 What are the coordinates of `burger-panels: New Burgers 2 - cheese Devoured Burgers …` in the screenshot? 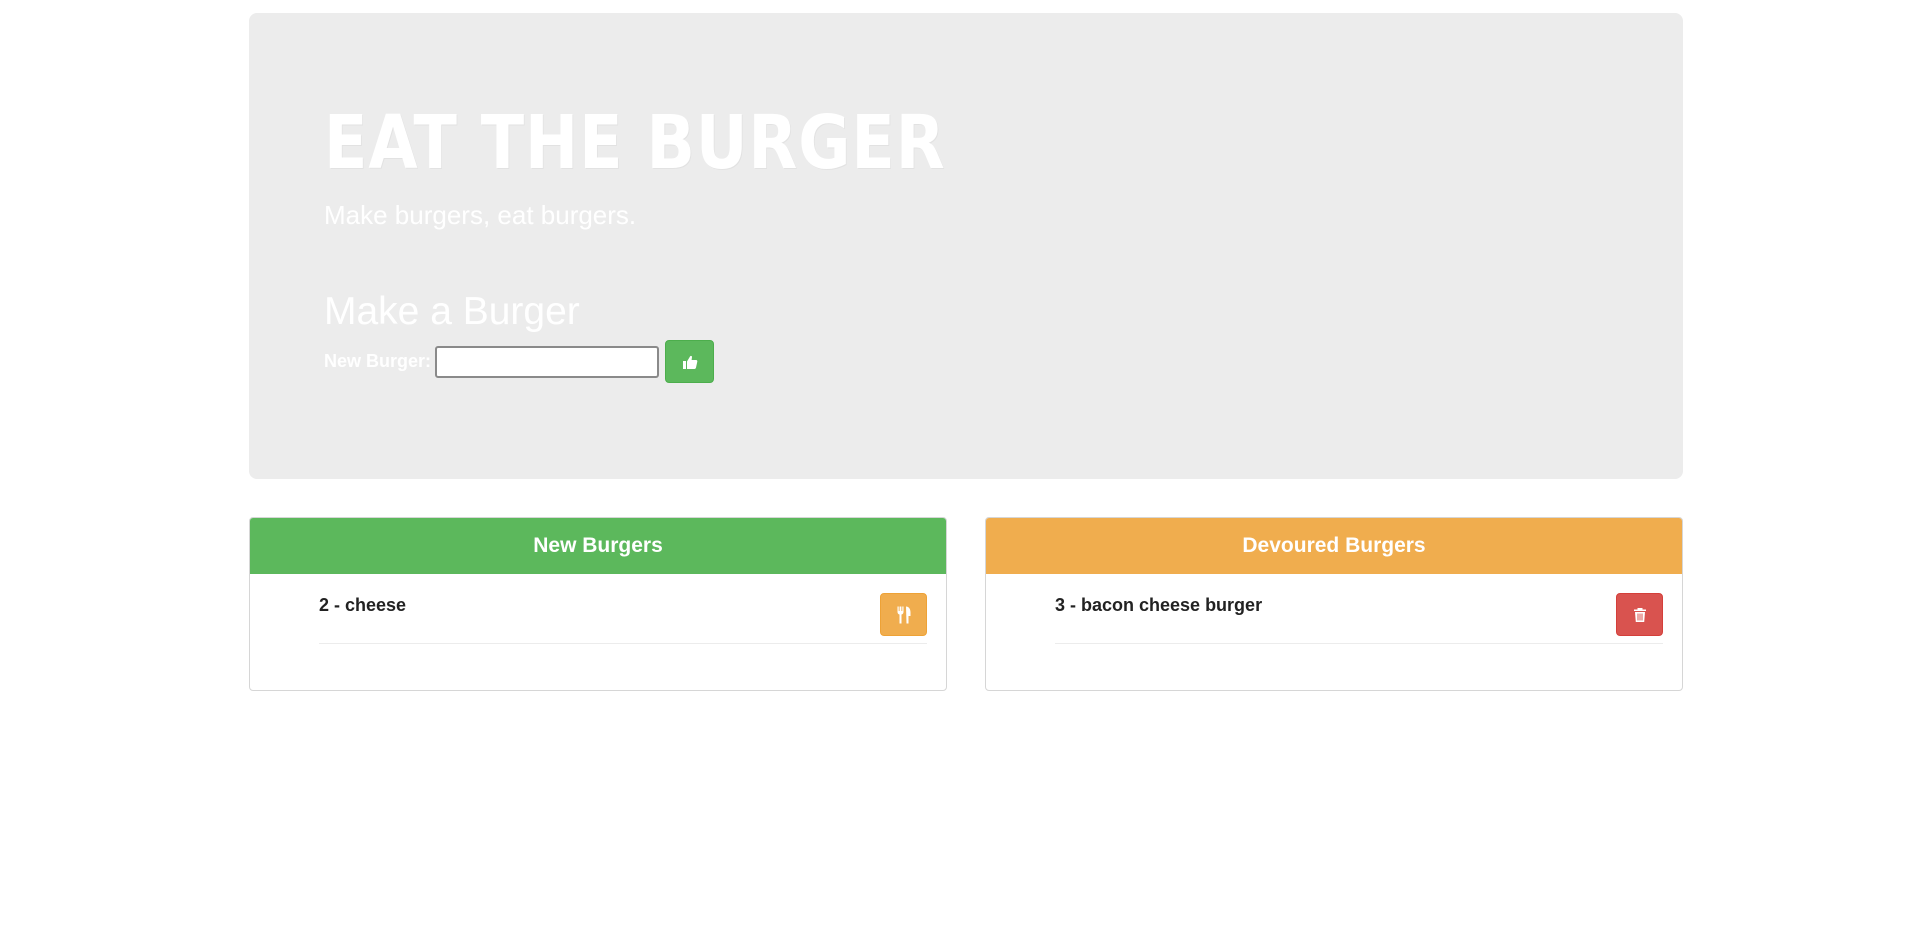 It's located at (966, 604).